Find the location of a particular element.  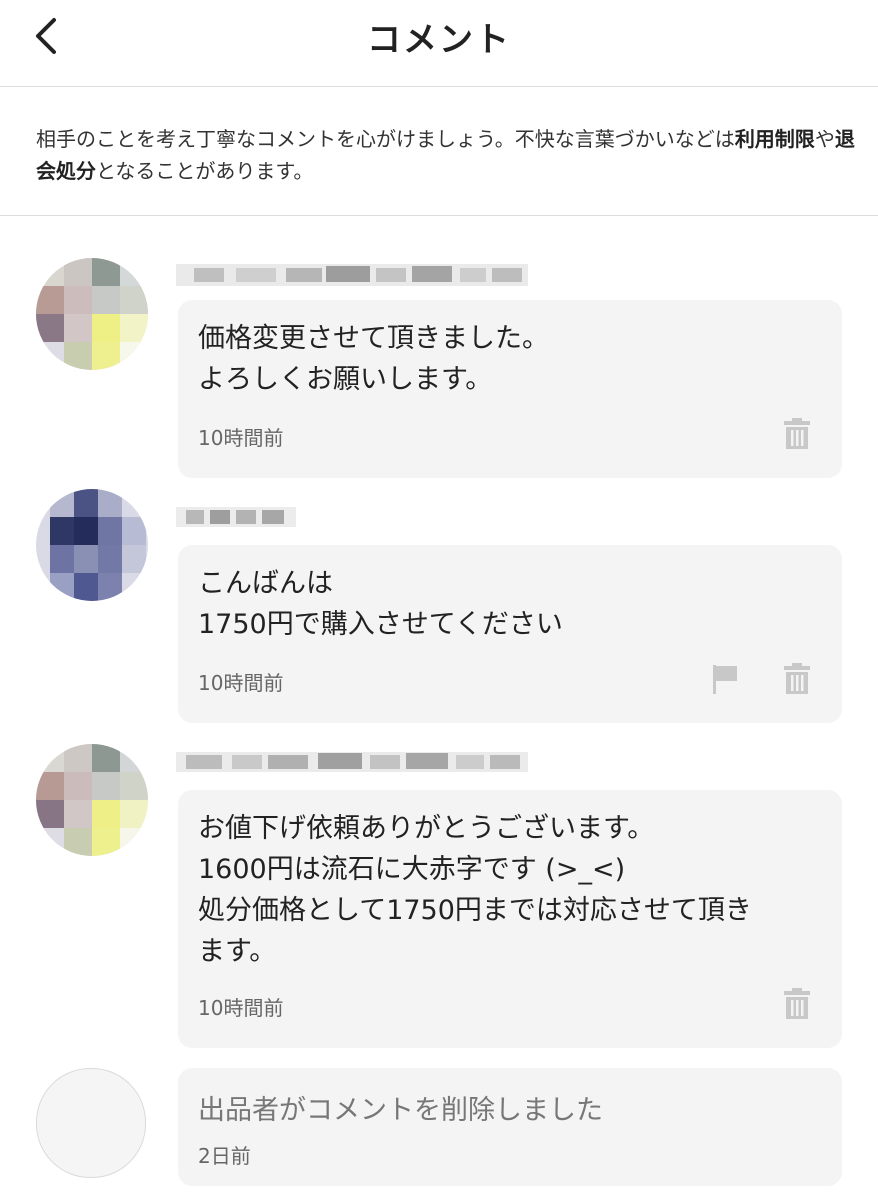

comment-bubble: 価格変更させて頂きました。 よろしくお願いします。 10時間前 is located at coordinates (510, 389).